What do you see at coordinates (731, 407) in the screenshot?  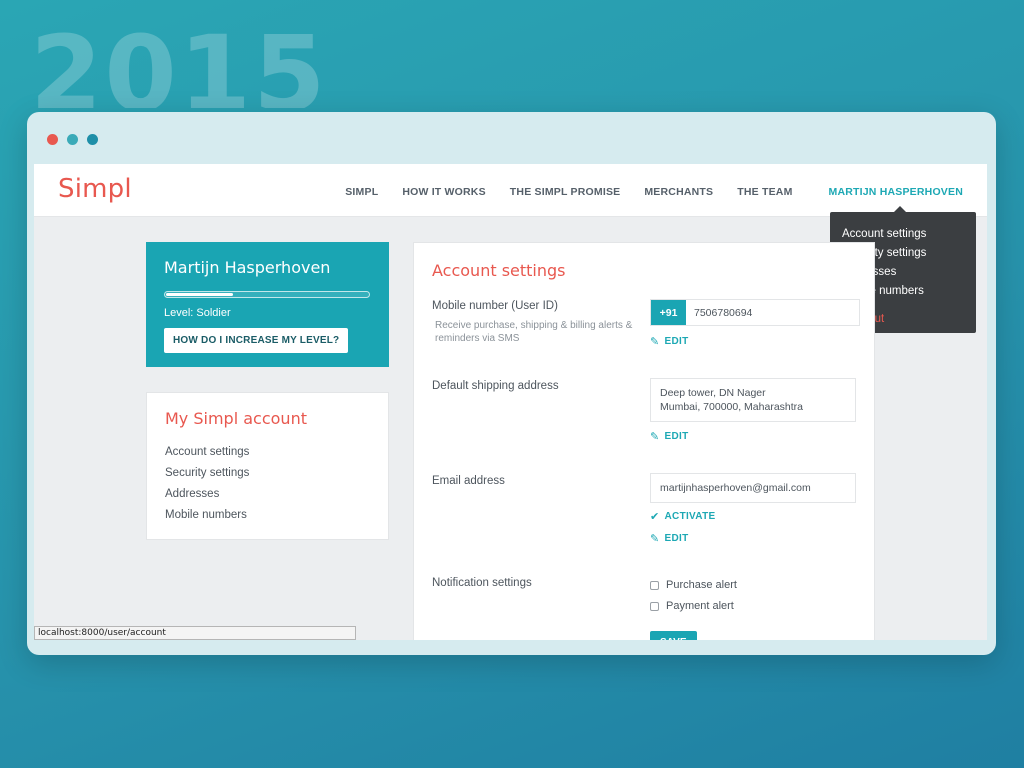 I see `shipping-address-line2: Mumbai, 700000, Maharashtra` at bounding box center [731, 407].